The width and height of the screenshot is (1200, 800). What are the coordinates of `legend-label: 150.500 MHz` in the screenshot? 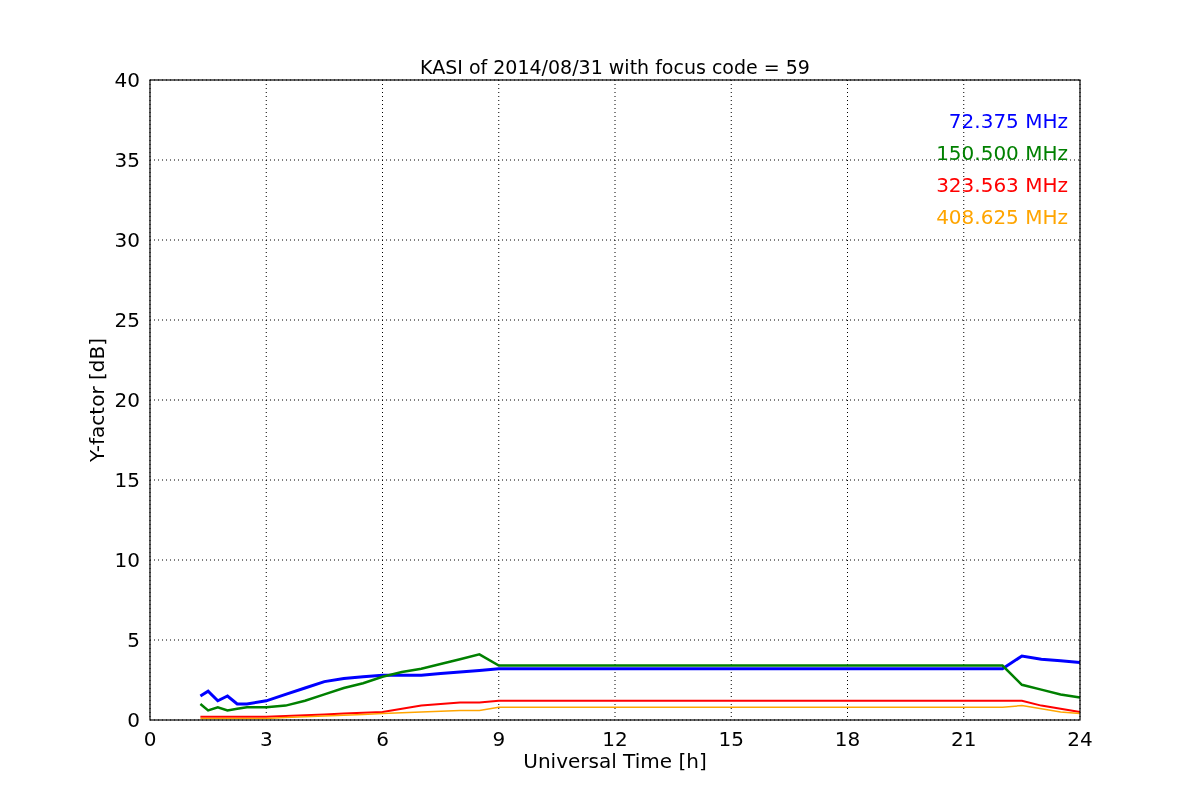 It's located at (1002, 153).